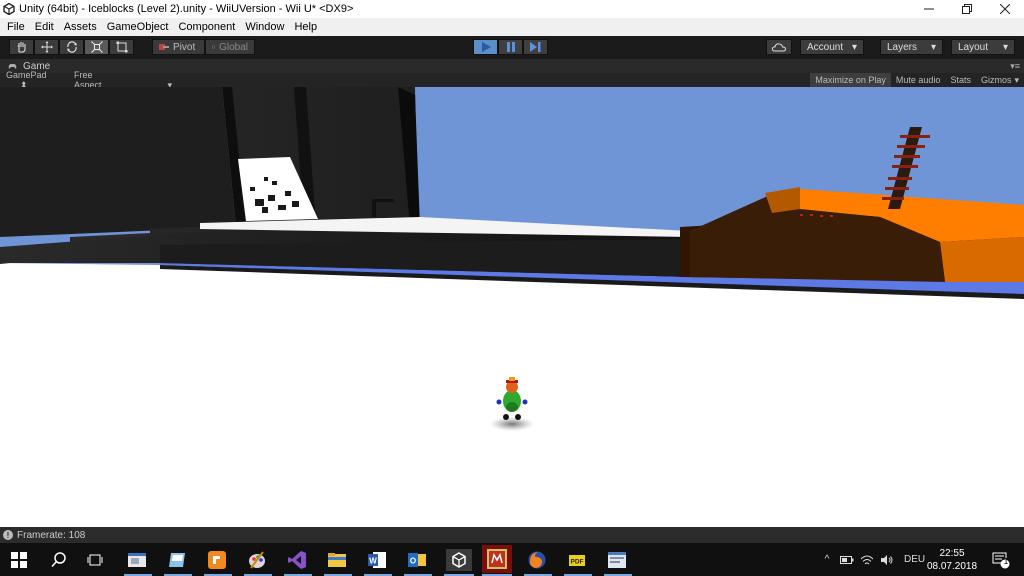 This screenshot has width=1024, height=576. I want to click on mute-audio-toggle: Mute audio, so click(918, 80).